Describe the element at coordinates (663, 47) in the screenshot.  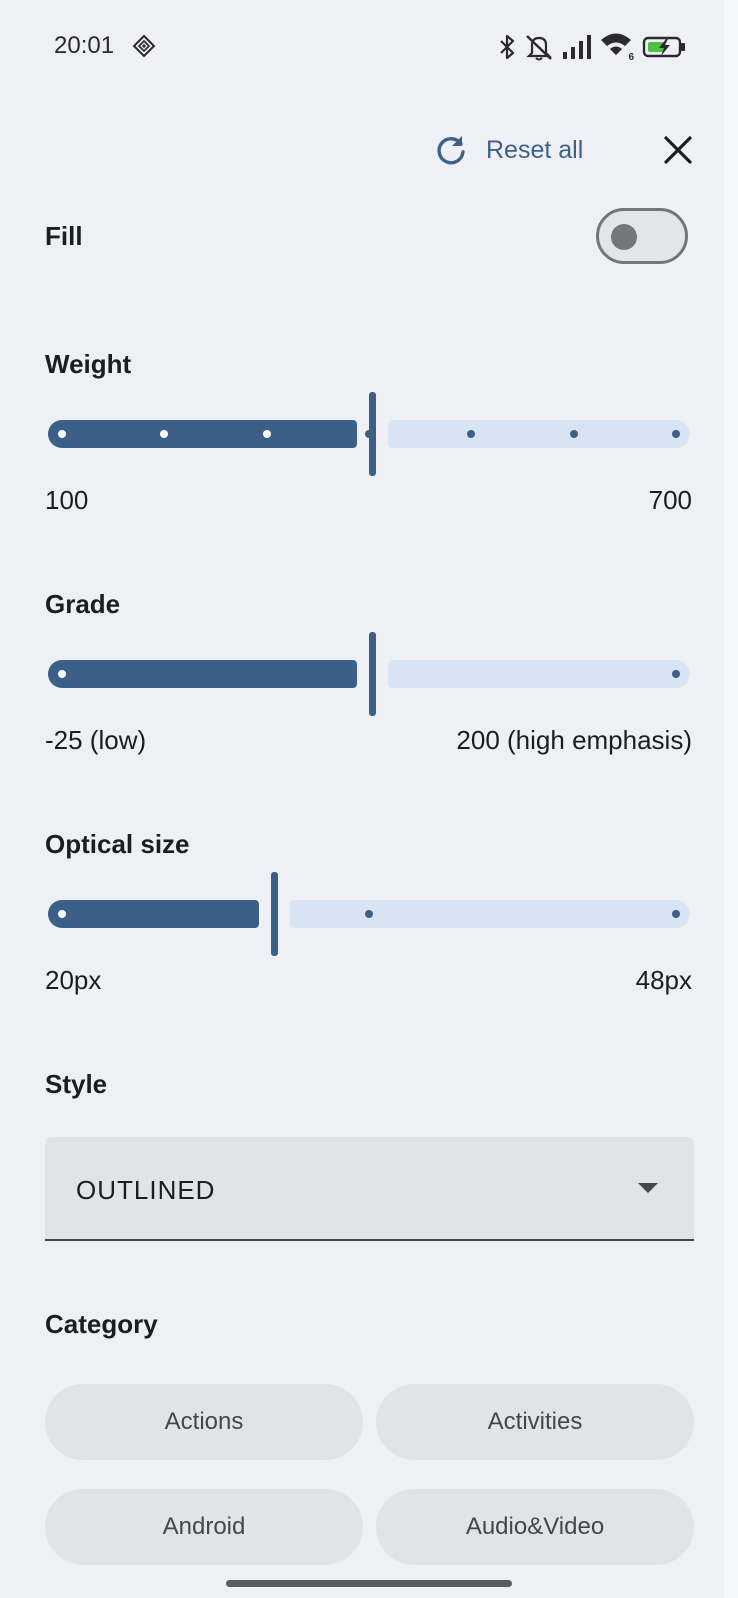
I see `battery-charging-icon` at that location.